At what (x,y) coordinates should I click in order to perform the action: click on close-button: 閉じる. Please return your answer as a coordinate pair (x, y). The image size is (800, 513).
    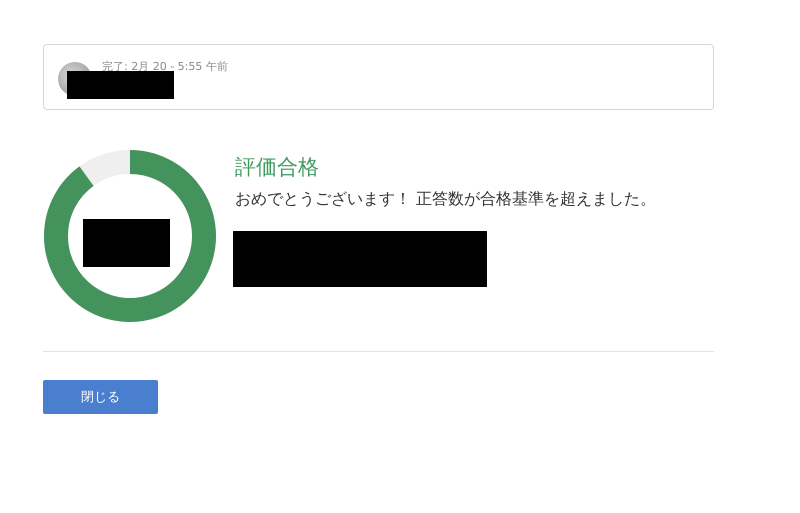
    Looking at the image, I should click on (100, 397).